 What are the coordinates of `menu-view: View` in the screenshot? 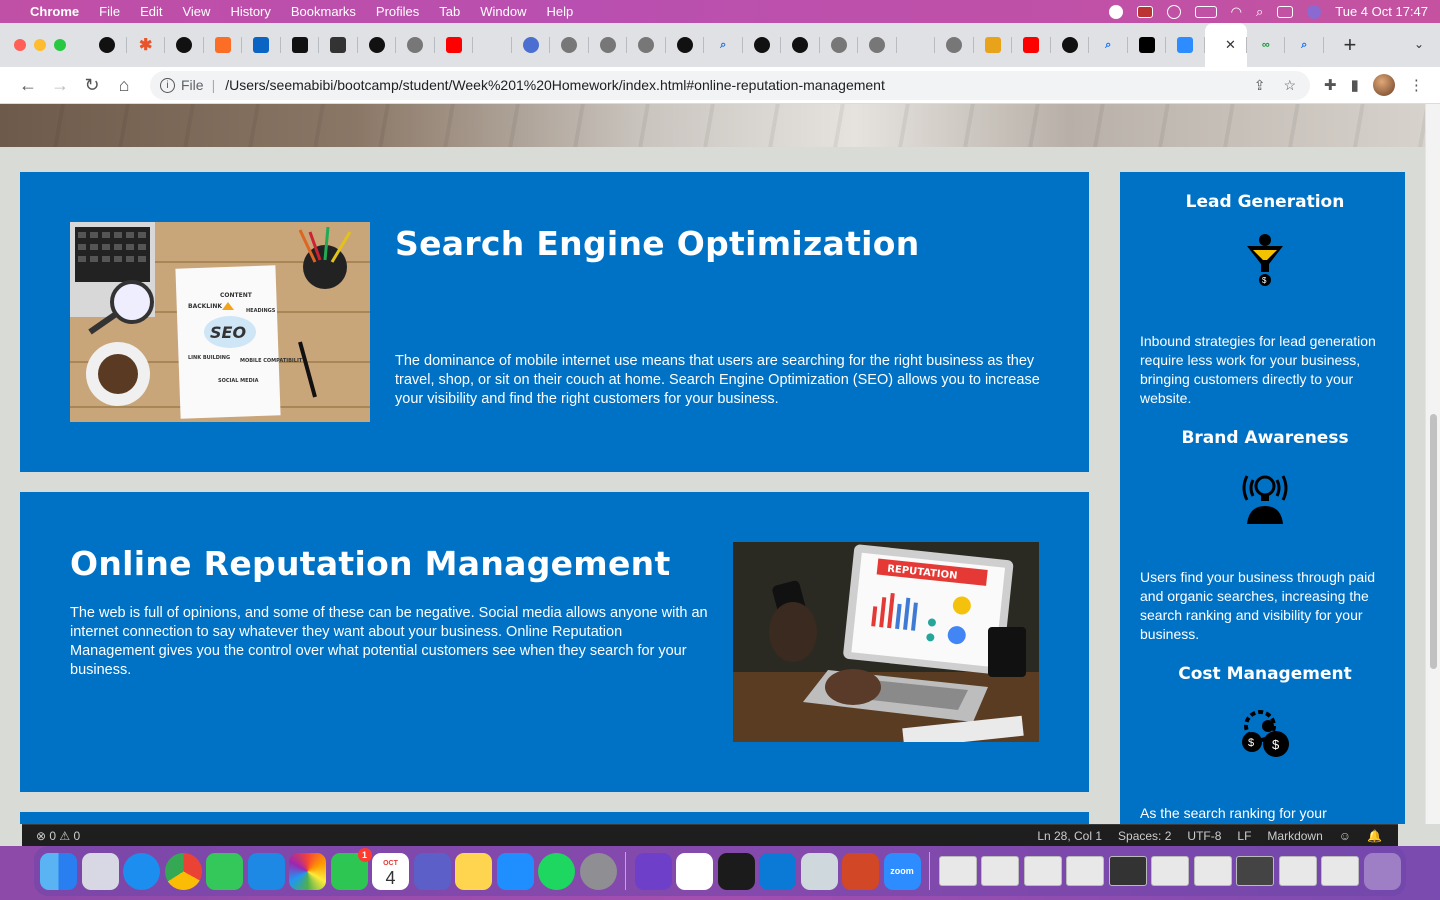 It's located at (196, 11).